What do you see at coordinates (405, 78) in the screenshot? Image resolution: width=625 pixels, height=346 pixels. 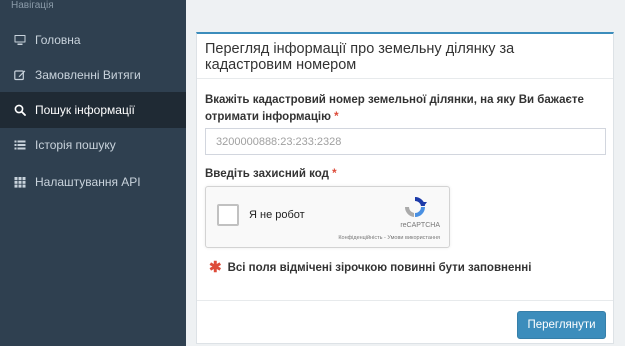 I see `panel-header-divider` at bounding box center [405, 78].